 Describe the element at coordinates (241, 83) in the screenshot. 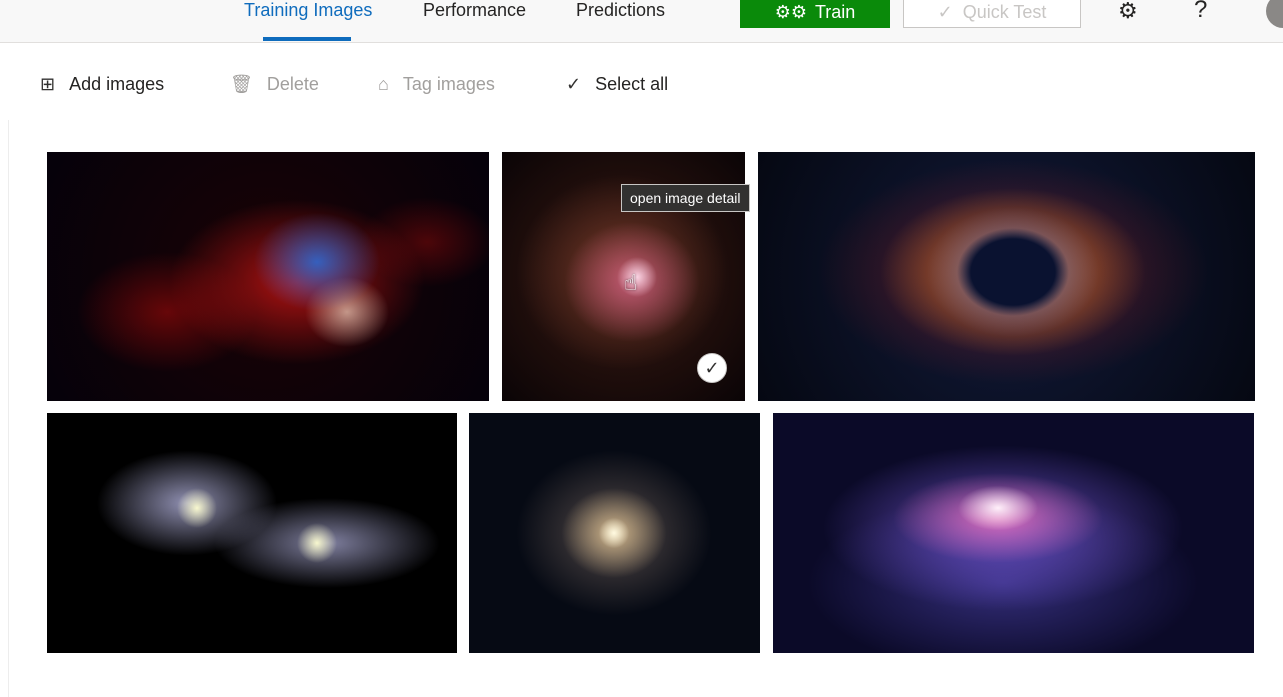

I see `trash-icon: 🗑` at that location.